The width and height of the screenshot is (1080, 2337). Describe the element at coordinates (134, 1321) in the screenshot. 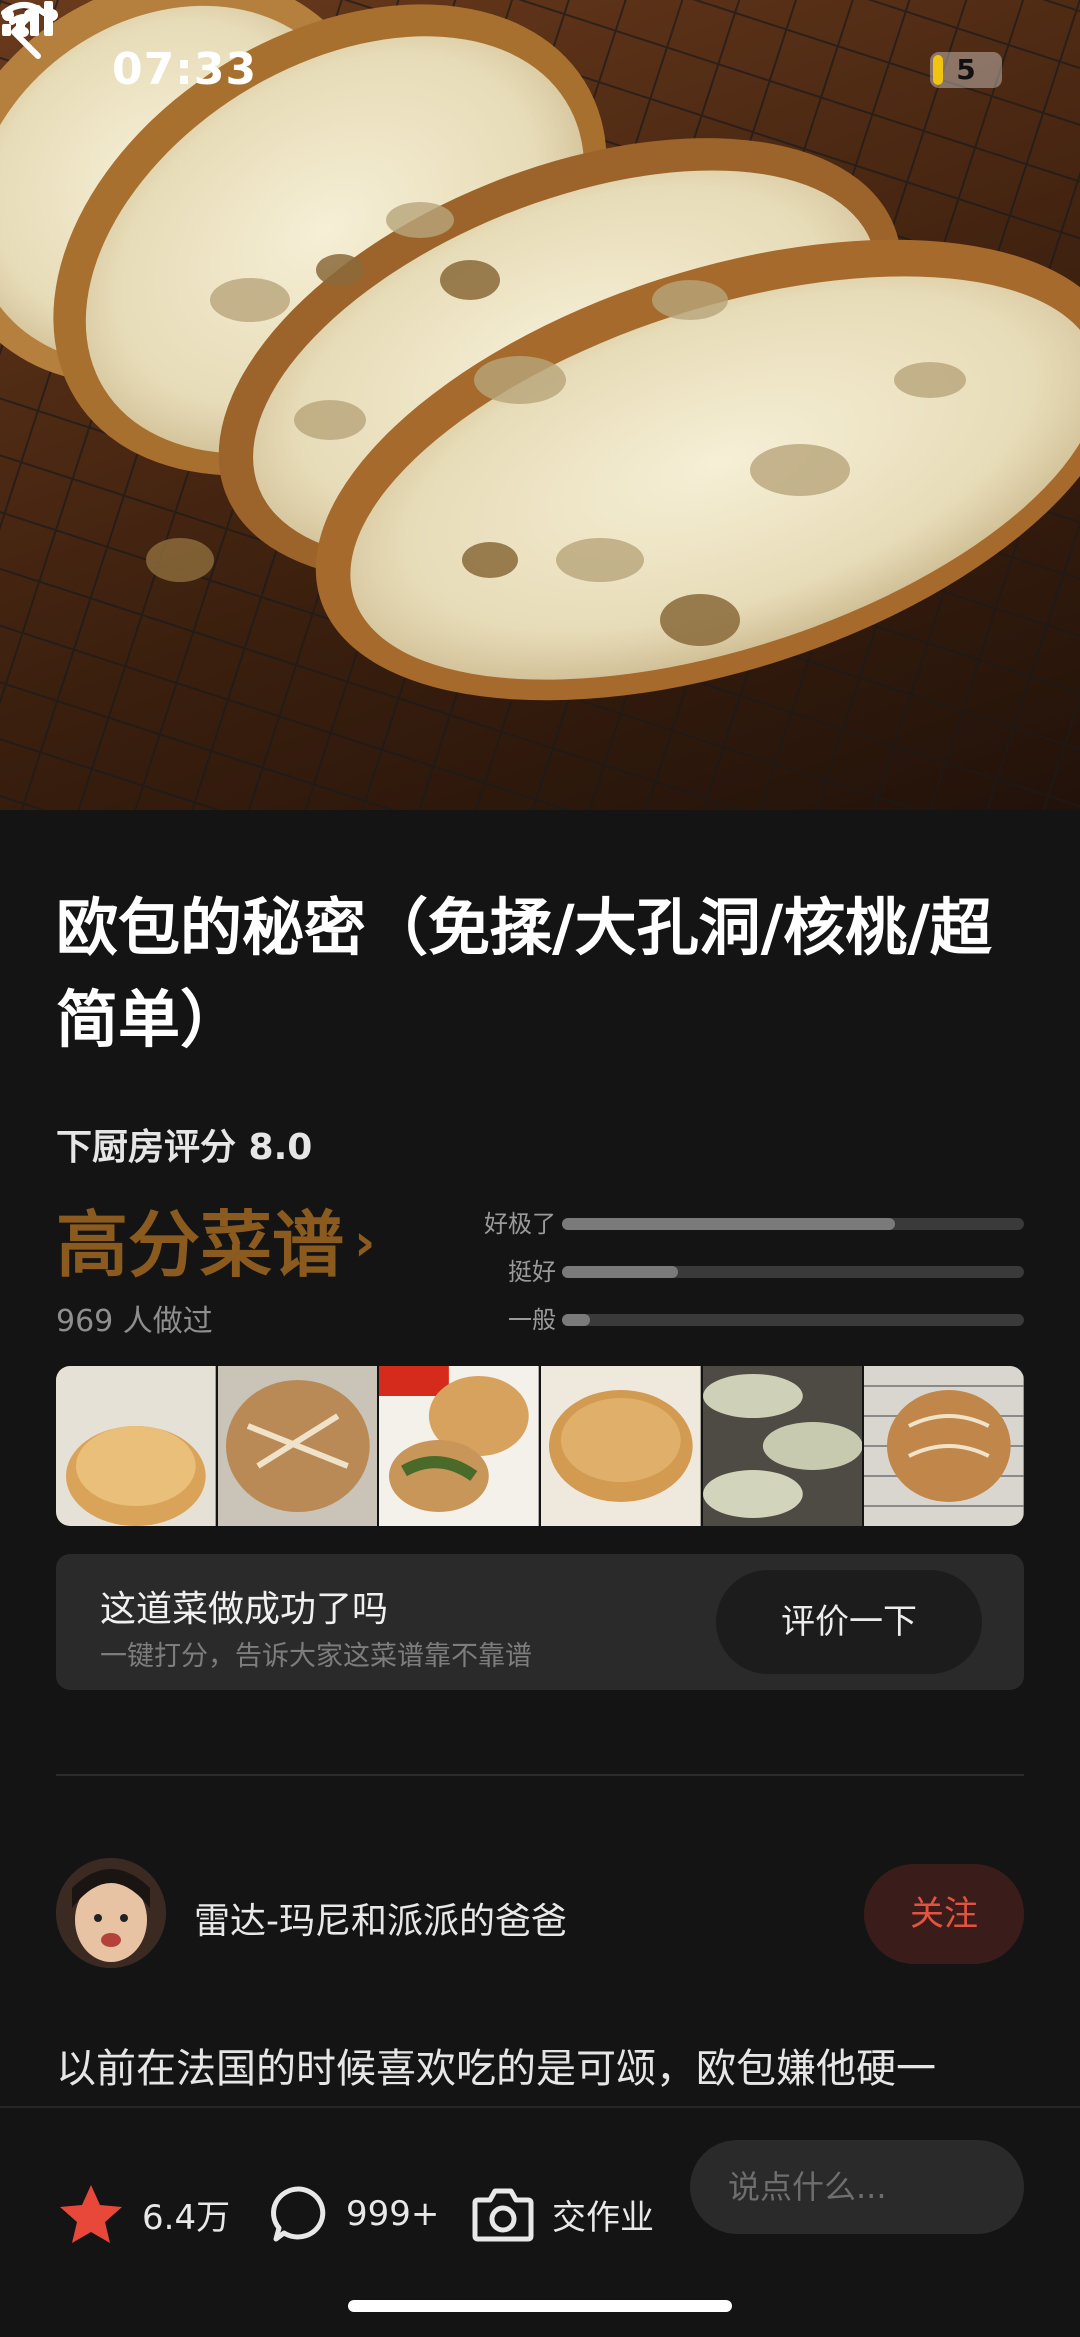

I see `made-count: 969 人做过` at that location.